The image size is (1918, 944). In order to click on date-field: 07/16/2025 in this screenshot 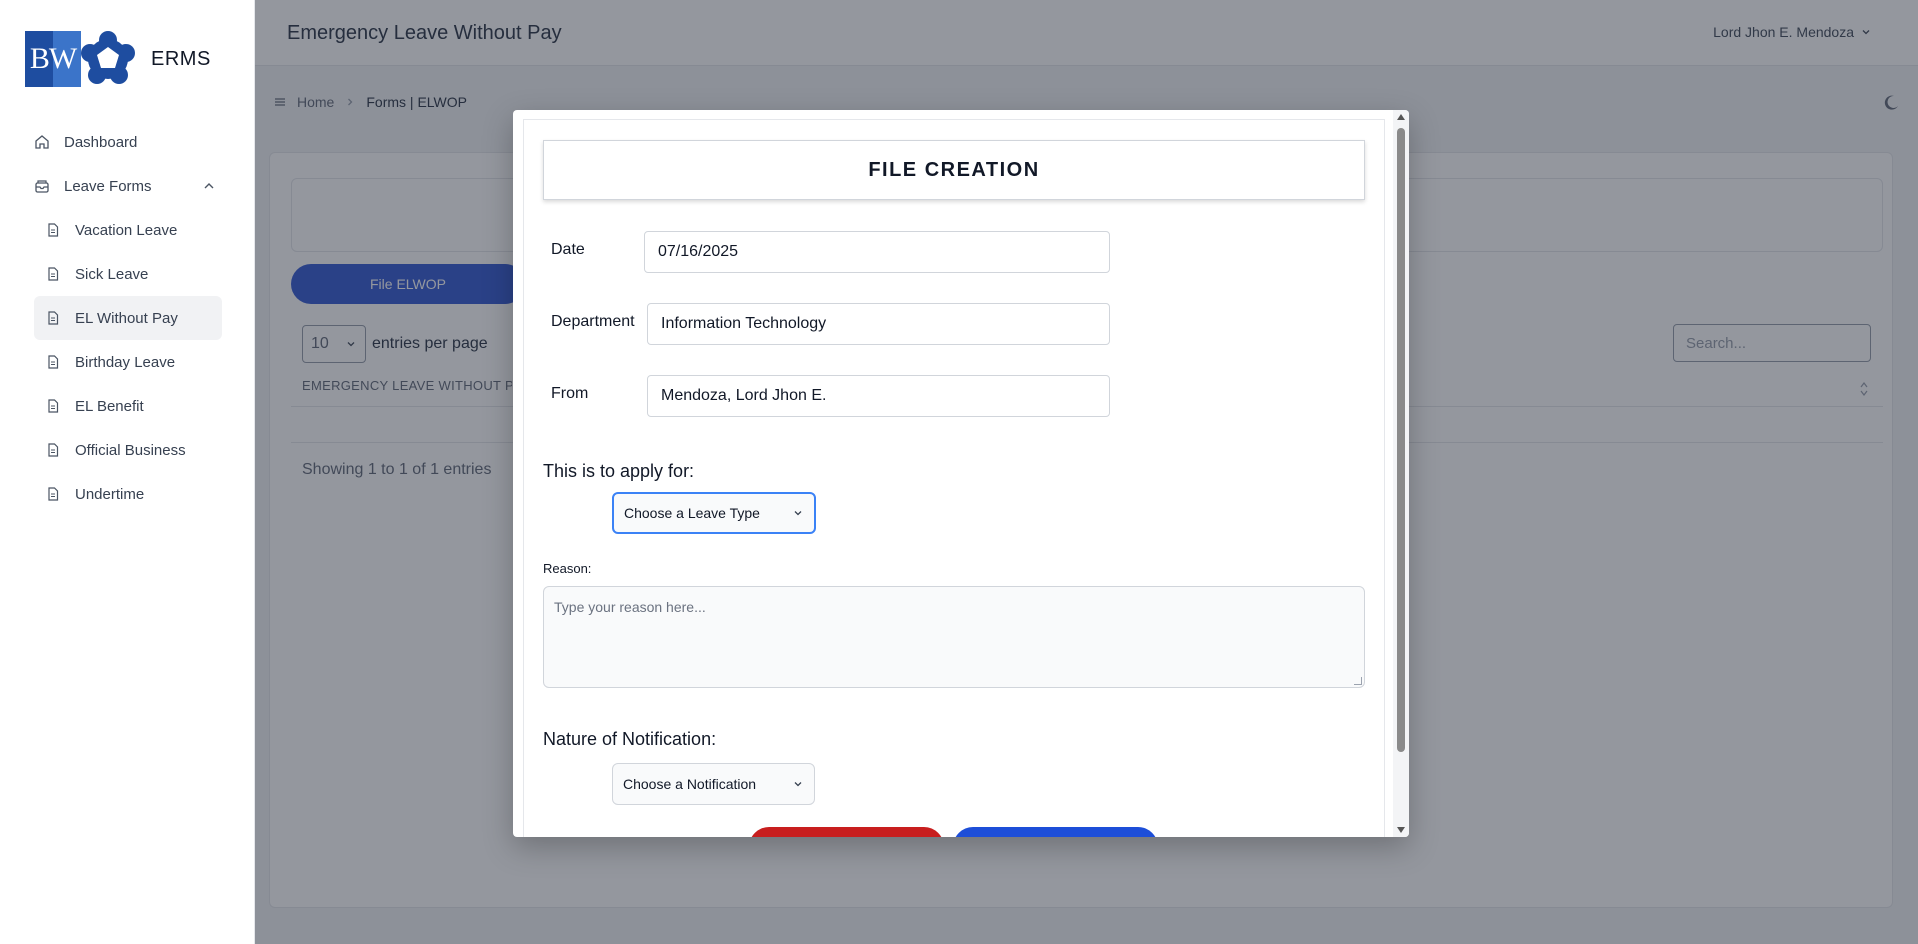, I will do `click(877, 252)`.